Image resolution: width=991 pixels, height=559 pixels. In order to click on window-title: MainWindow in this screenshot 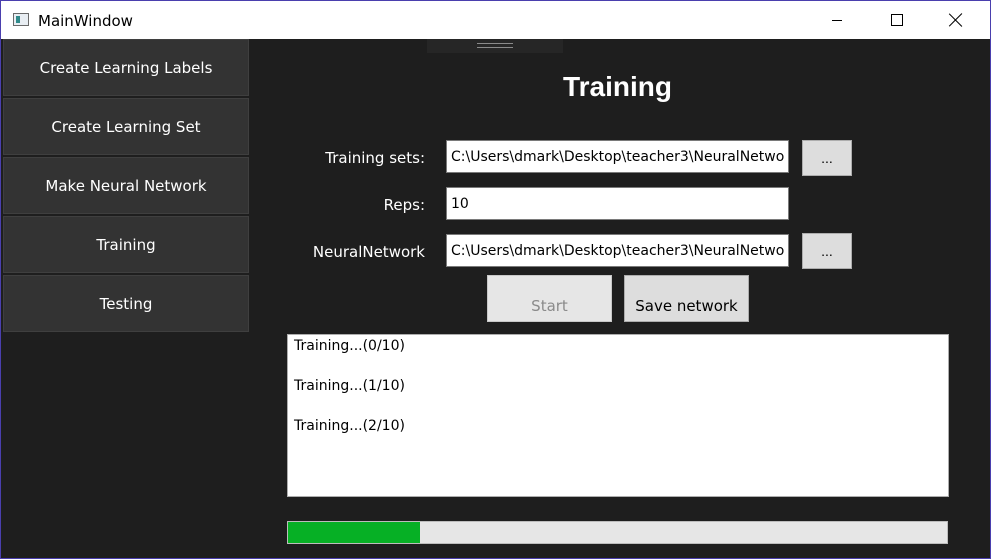, I will do `click(85, 21)`.